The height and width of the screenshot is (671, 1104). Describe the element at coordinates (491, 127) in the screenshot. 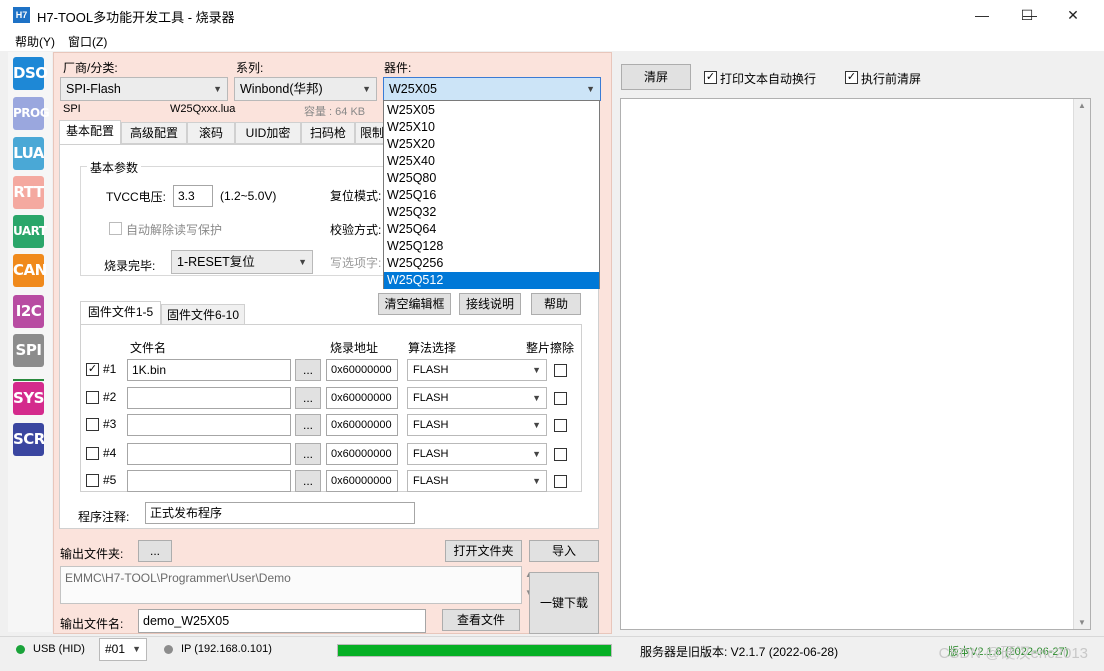

I see `chip-option: W25X10` at that location.